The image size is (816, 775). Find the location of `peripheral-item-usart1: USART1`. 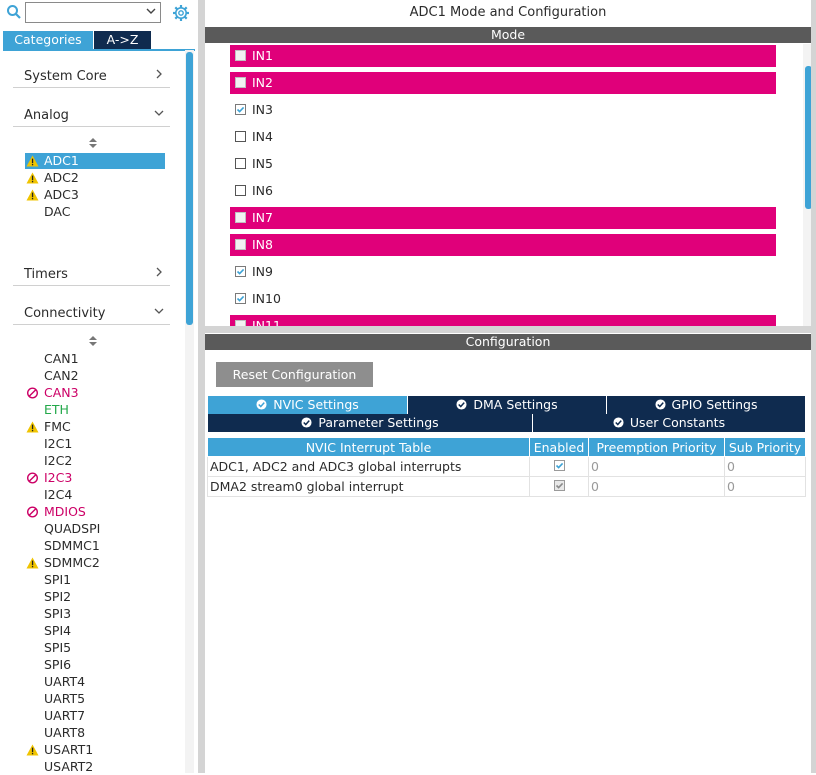

peripheral-item-usart1: USART1 is located at coordinates (95, 750).